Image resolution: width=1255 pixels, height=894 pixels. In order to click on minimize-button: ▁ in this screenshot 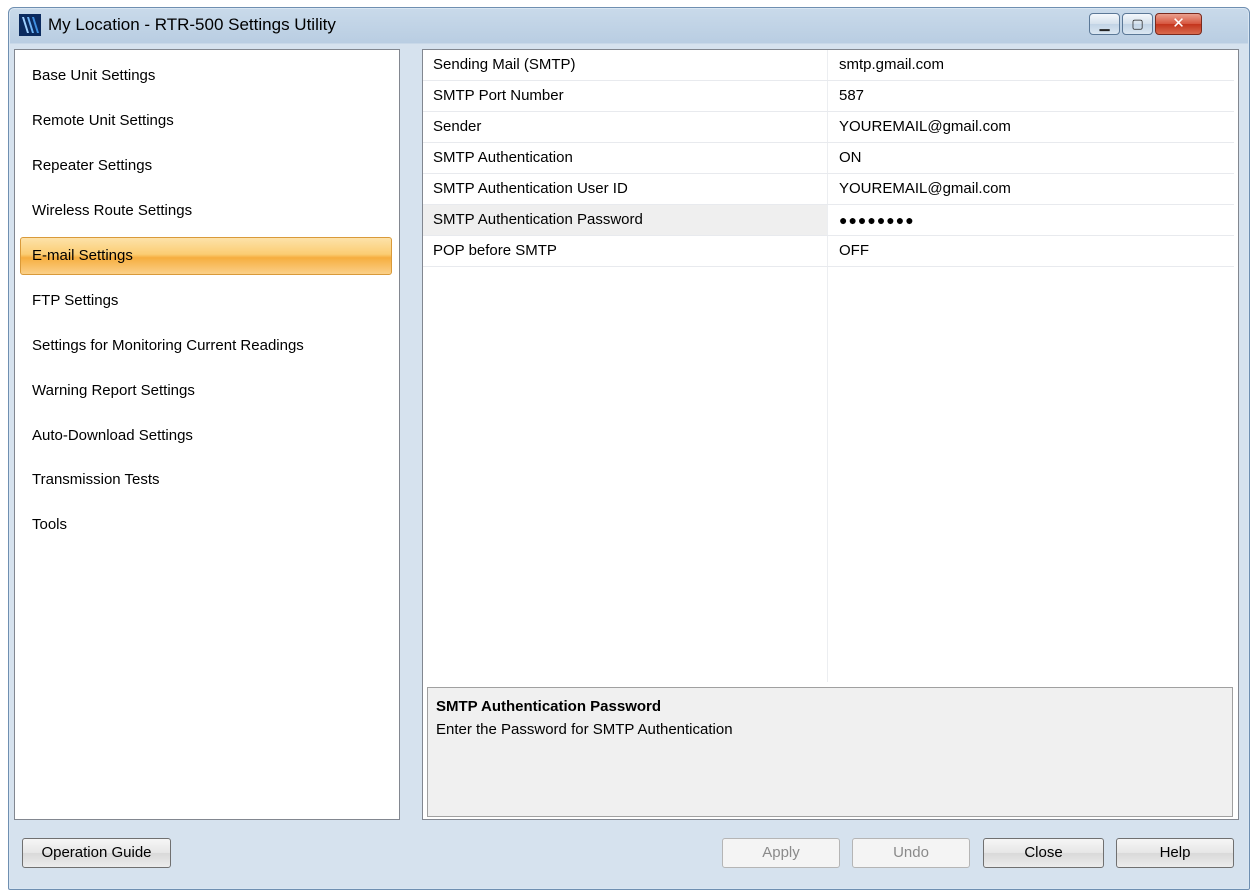, I will do `click(1104, 24)`.